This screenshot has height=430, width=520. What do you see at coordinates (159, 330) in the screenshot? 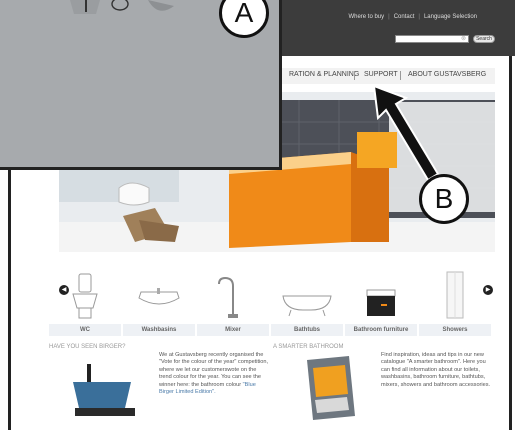
I see `product-label-washbasins: Washbasins` at bounding box center [159, 330].